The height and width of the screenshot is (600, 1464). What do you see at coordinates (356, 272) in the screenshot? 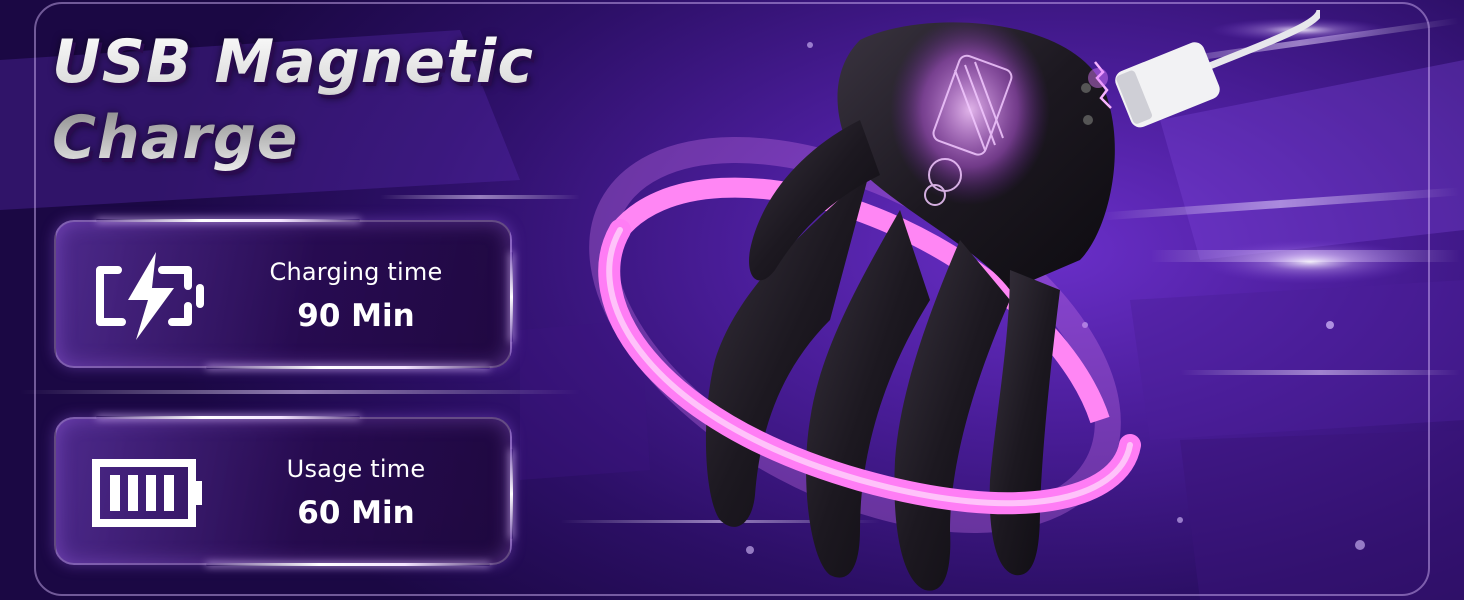
I see `charging-time-label: Charging time` at bounding box center [356, 272].